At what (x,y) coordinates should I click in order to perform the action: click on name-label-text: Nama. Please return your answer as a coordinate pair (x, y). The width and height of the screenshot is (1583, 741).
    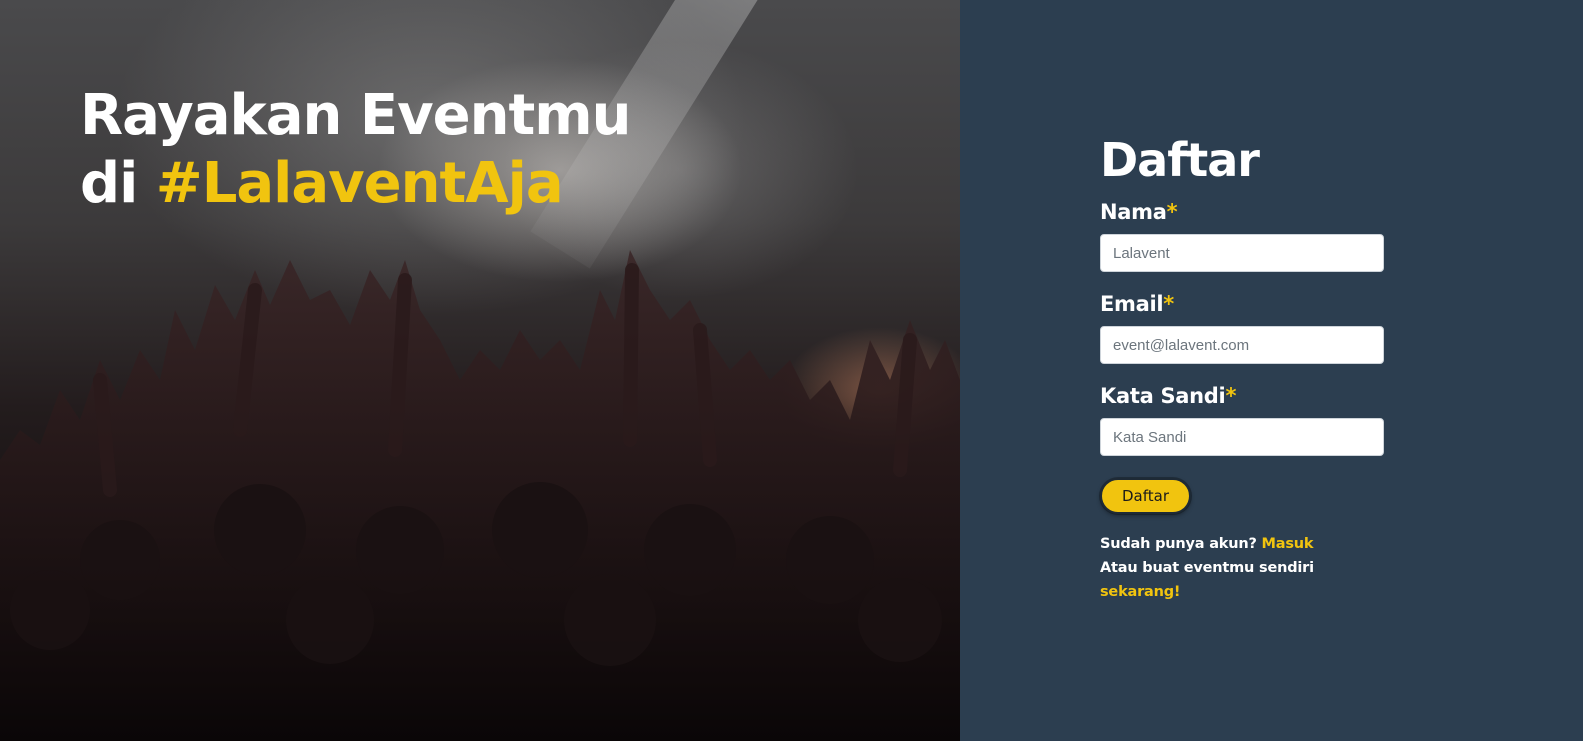
    Looking at the image, I should click on (1133, 212).